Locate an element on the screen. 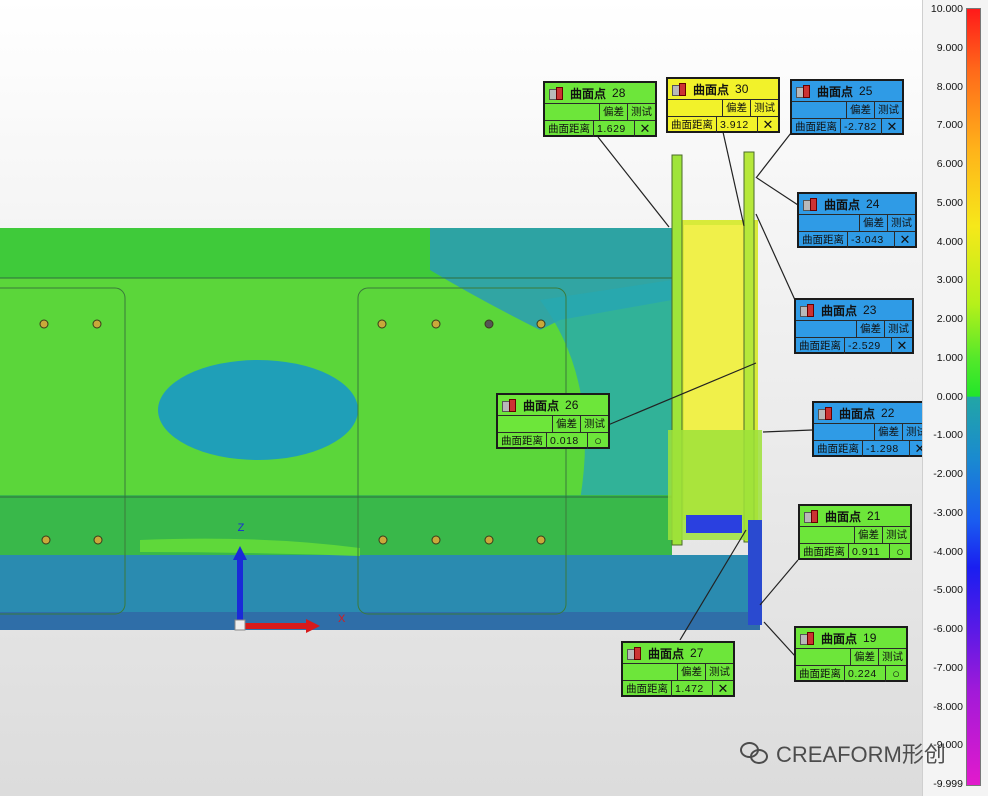 This screenshot has height=796, width=988. axes-origin is located at coordinates (240, 625).